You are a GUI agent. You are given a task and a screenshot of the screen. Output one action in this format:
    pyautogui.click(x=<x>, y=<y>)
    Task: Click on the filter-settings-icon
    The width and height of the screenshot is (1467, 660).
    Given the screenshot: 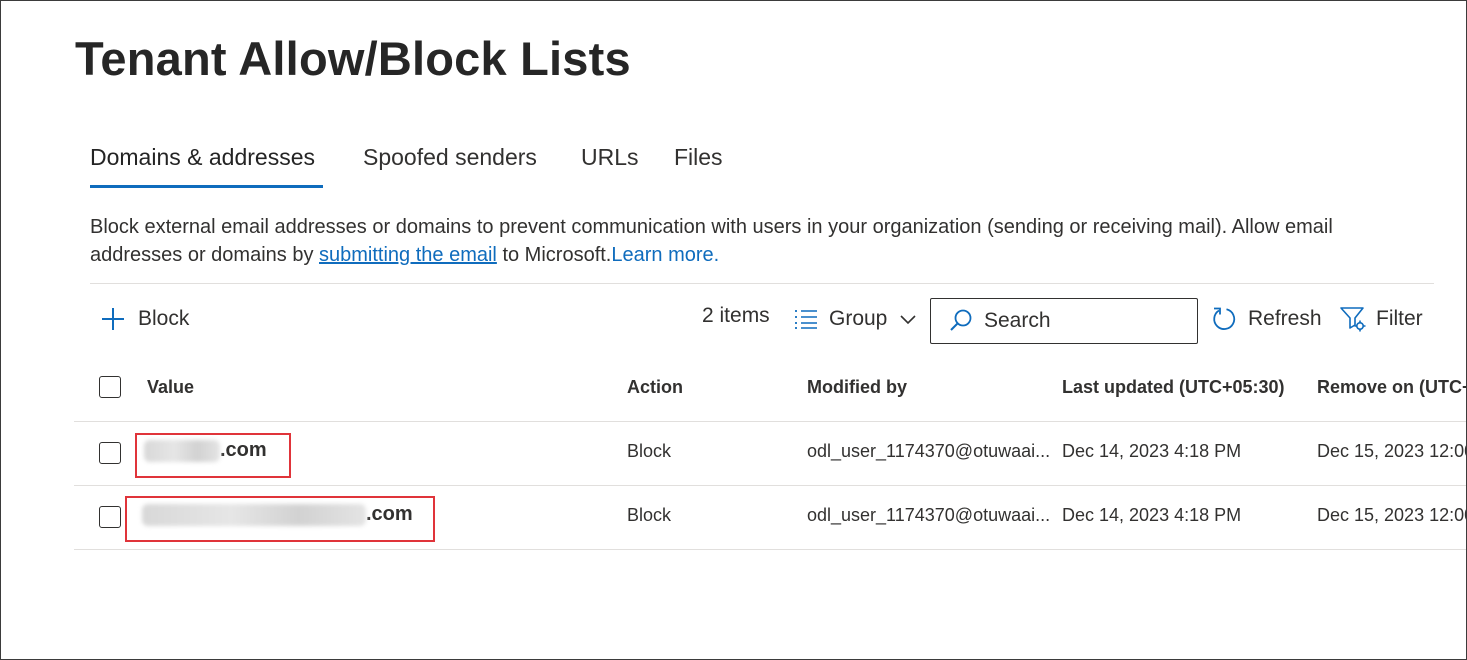 What is the action you would take?
    pyautogui.click(x=1353, y=319)
    